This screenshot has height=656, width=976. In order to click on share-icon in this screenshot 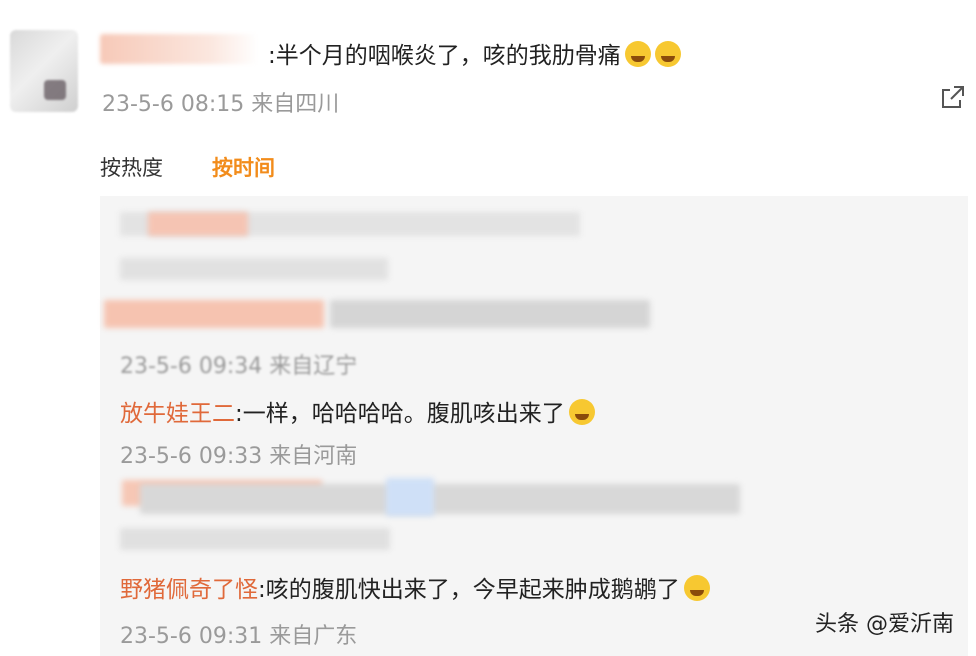, I will do `click(953, 97)`.